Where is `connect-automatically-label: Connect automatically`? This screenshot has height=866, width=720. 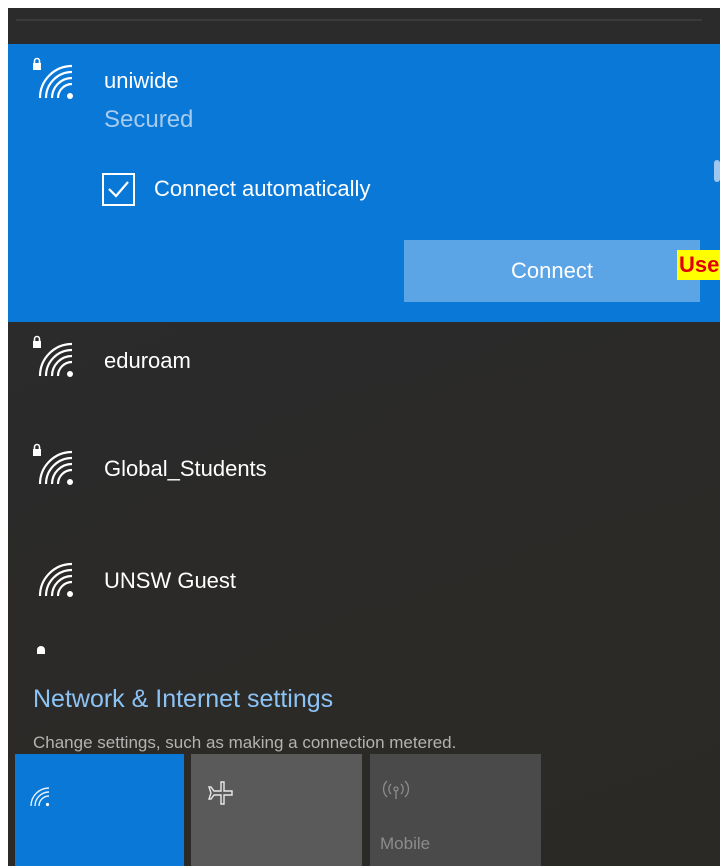
connect-automatically-label: Connect automatically is located at coordinates (262, 188).